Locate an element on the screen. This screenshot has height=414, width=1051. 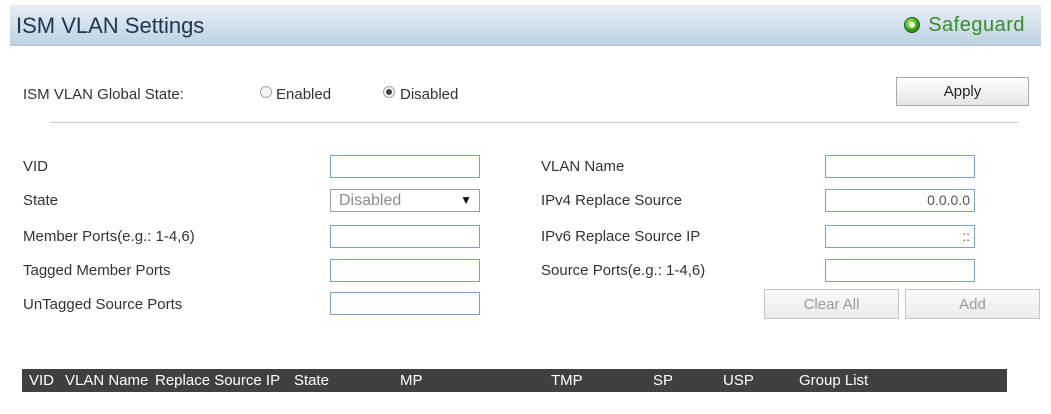
vlan-name-label: VLAN Name is located at coordinates (583, 166).